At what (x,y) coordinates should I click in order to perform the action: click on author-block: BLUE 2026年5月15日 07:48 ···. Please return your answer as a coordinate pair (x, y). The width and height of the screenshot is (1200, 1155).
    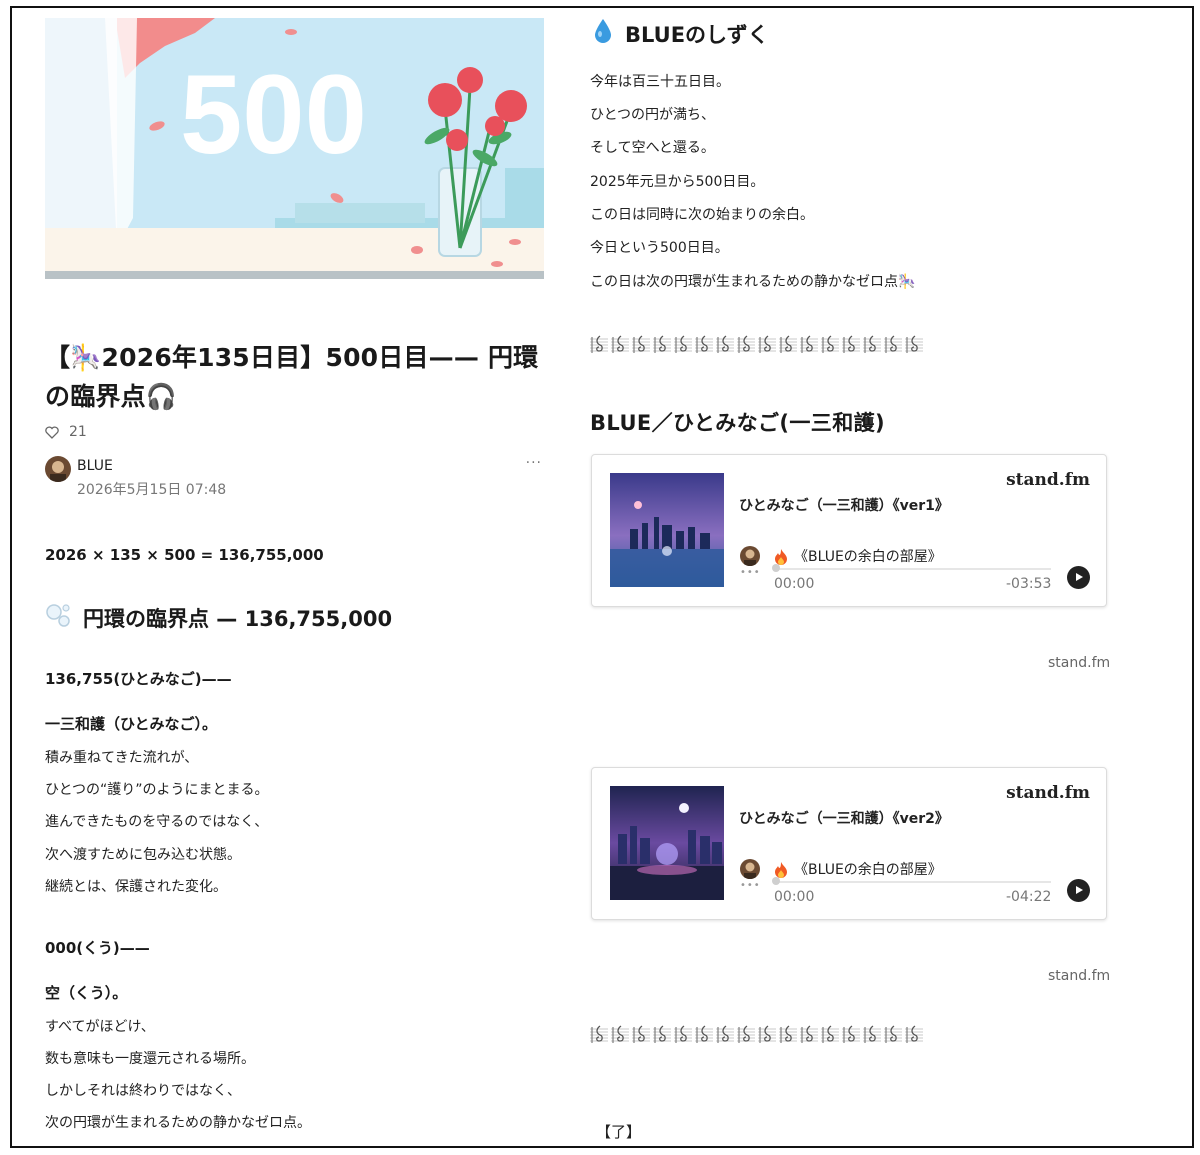
    Looking at the image, I should click on (295, 477).